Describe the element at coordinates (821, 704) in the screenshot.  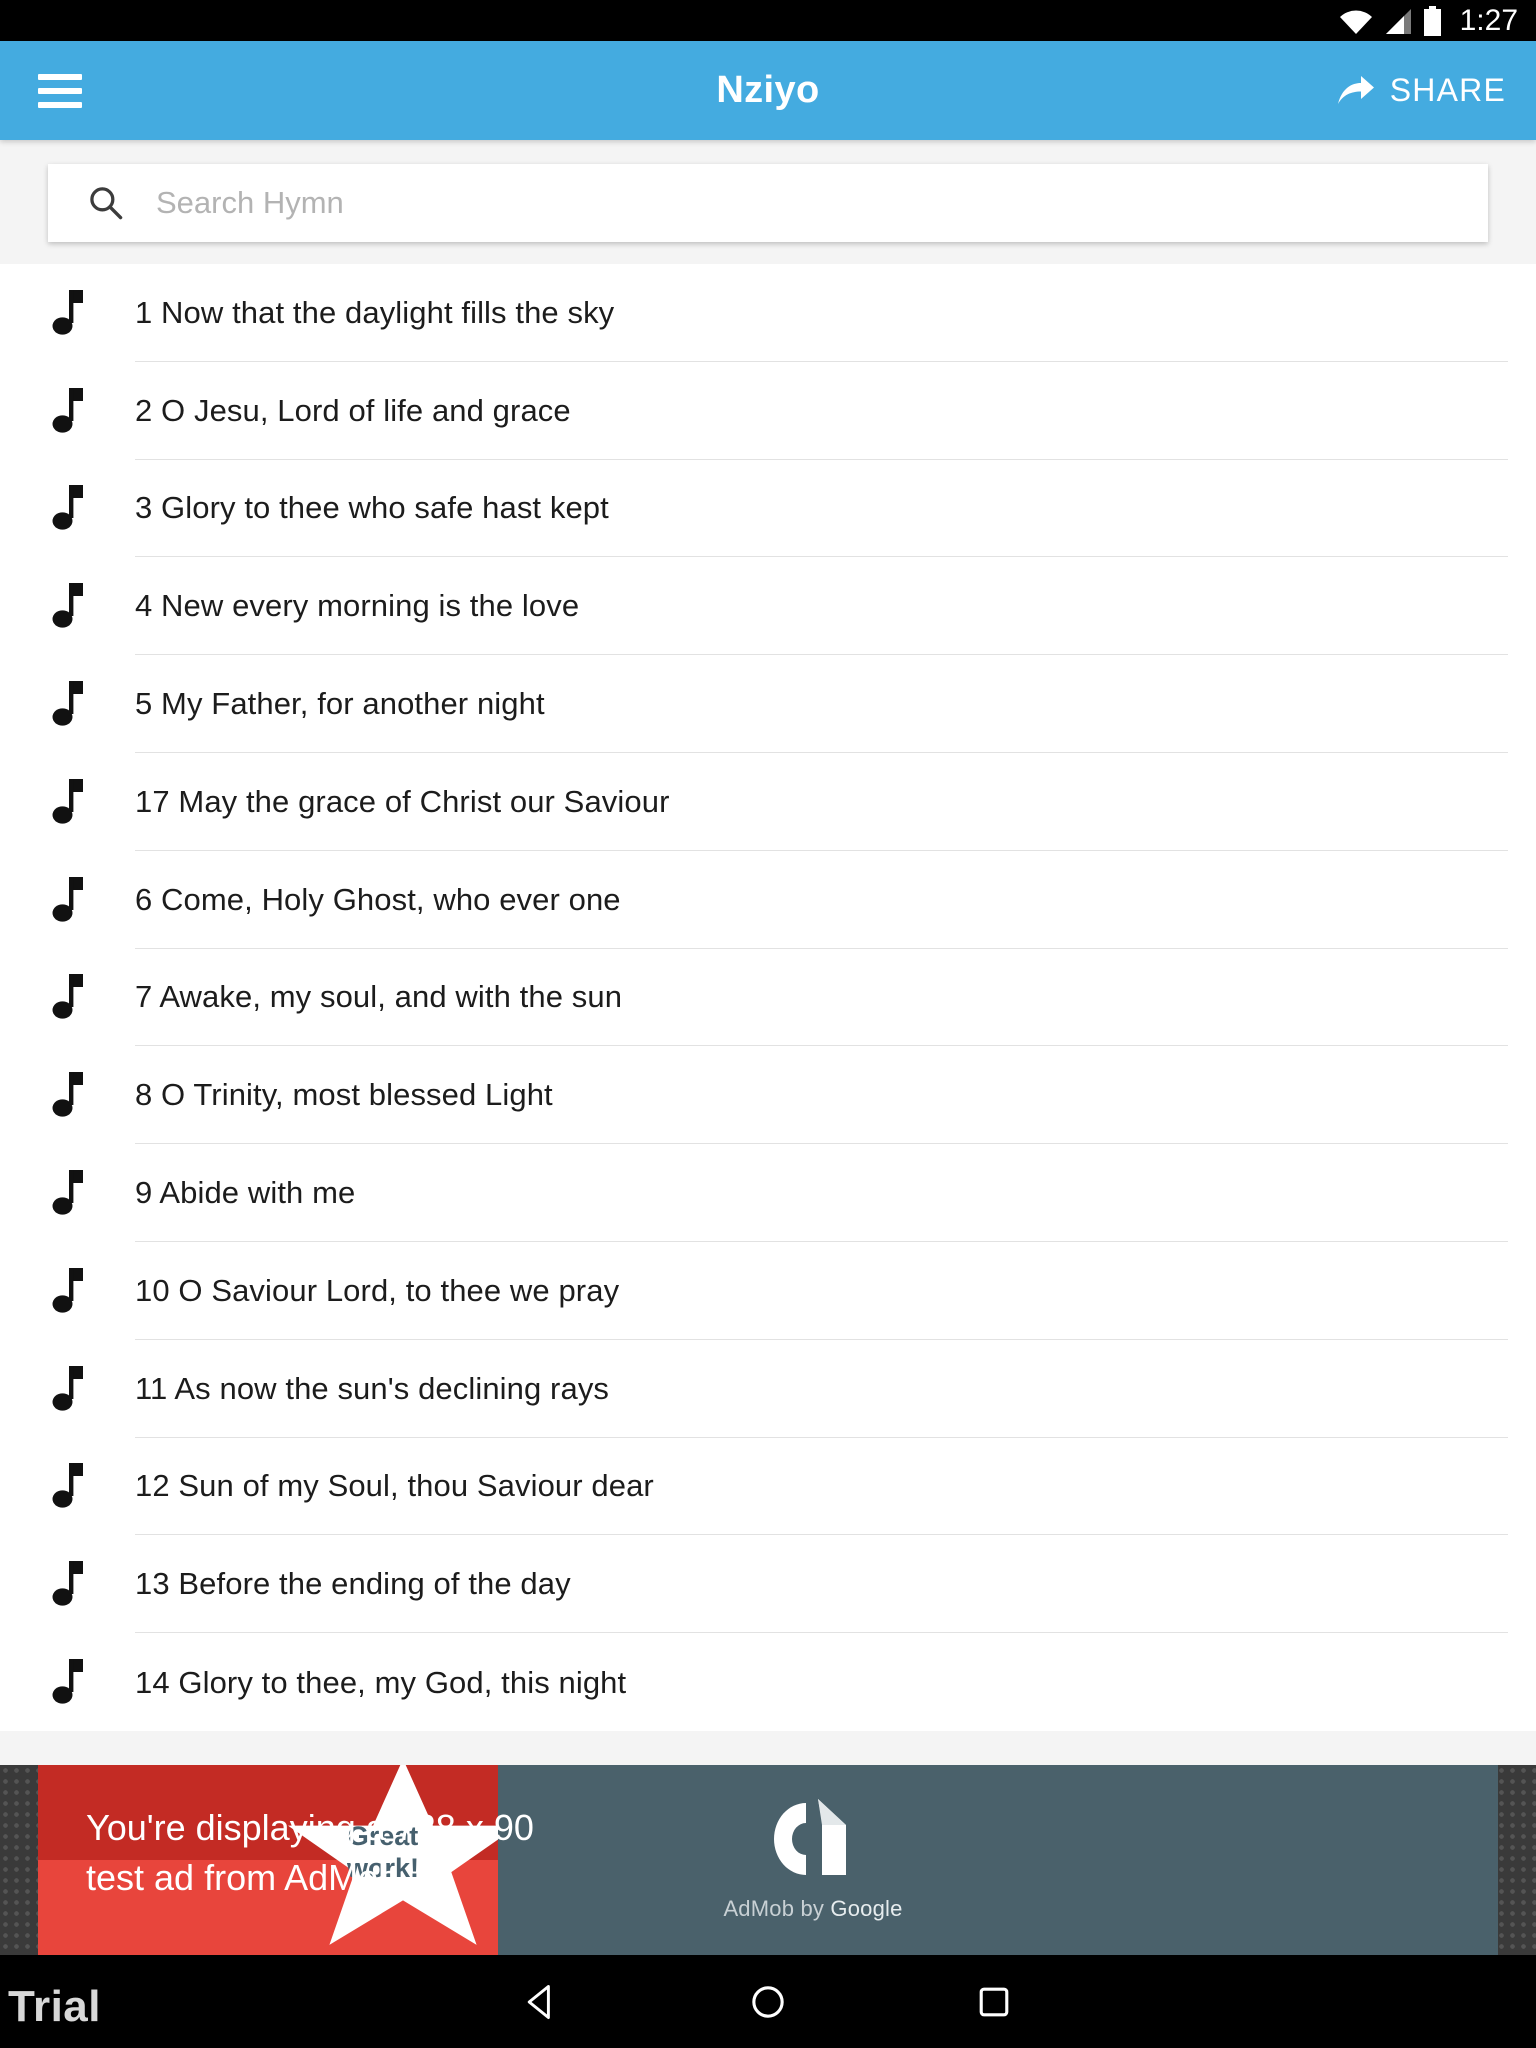
I see `hymn-item-row-body: 5 My Father, for another night` at that location.